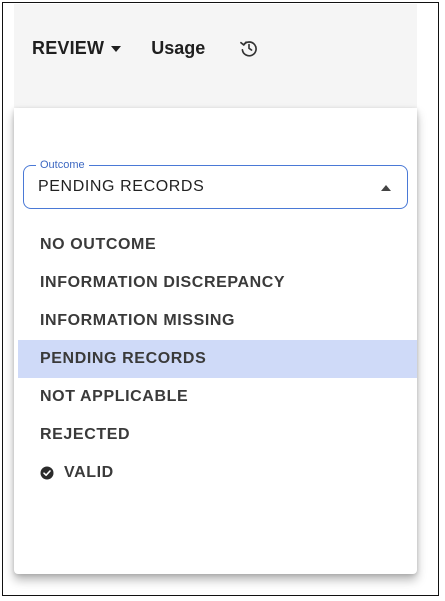  What do you see at coordinates (47, 473) in the screenshot?
I see `check-circle-icon` at bounding box center [47, 473].